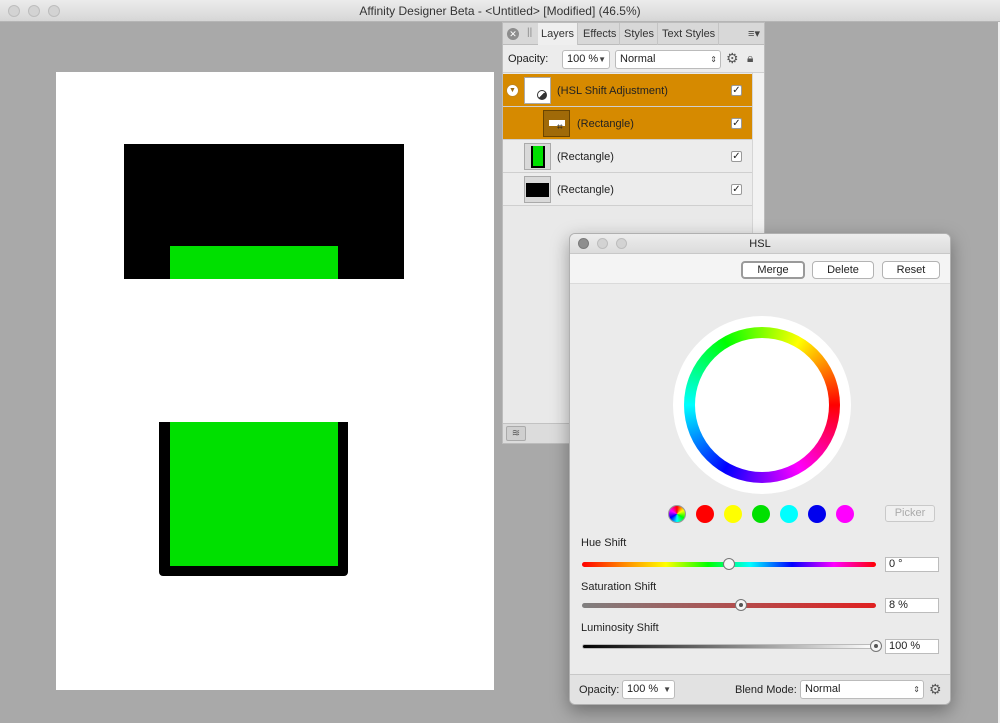 The image size is (1000, 723). I want to click on layer-row-rectangle-green: (Rectangle) ✓, so click(627, 156).